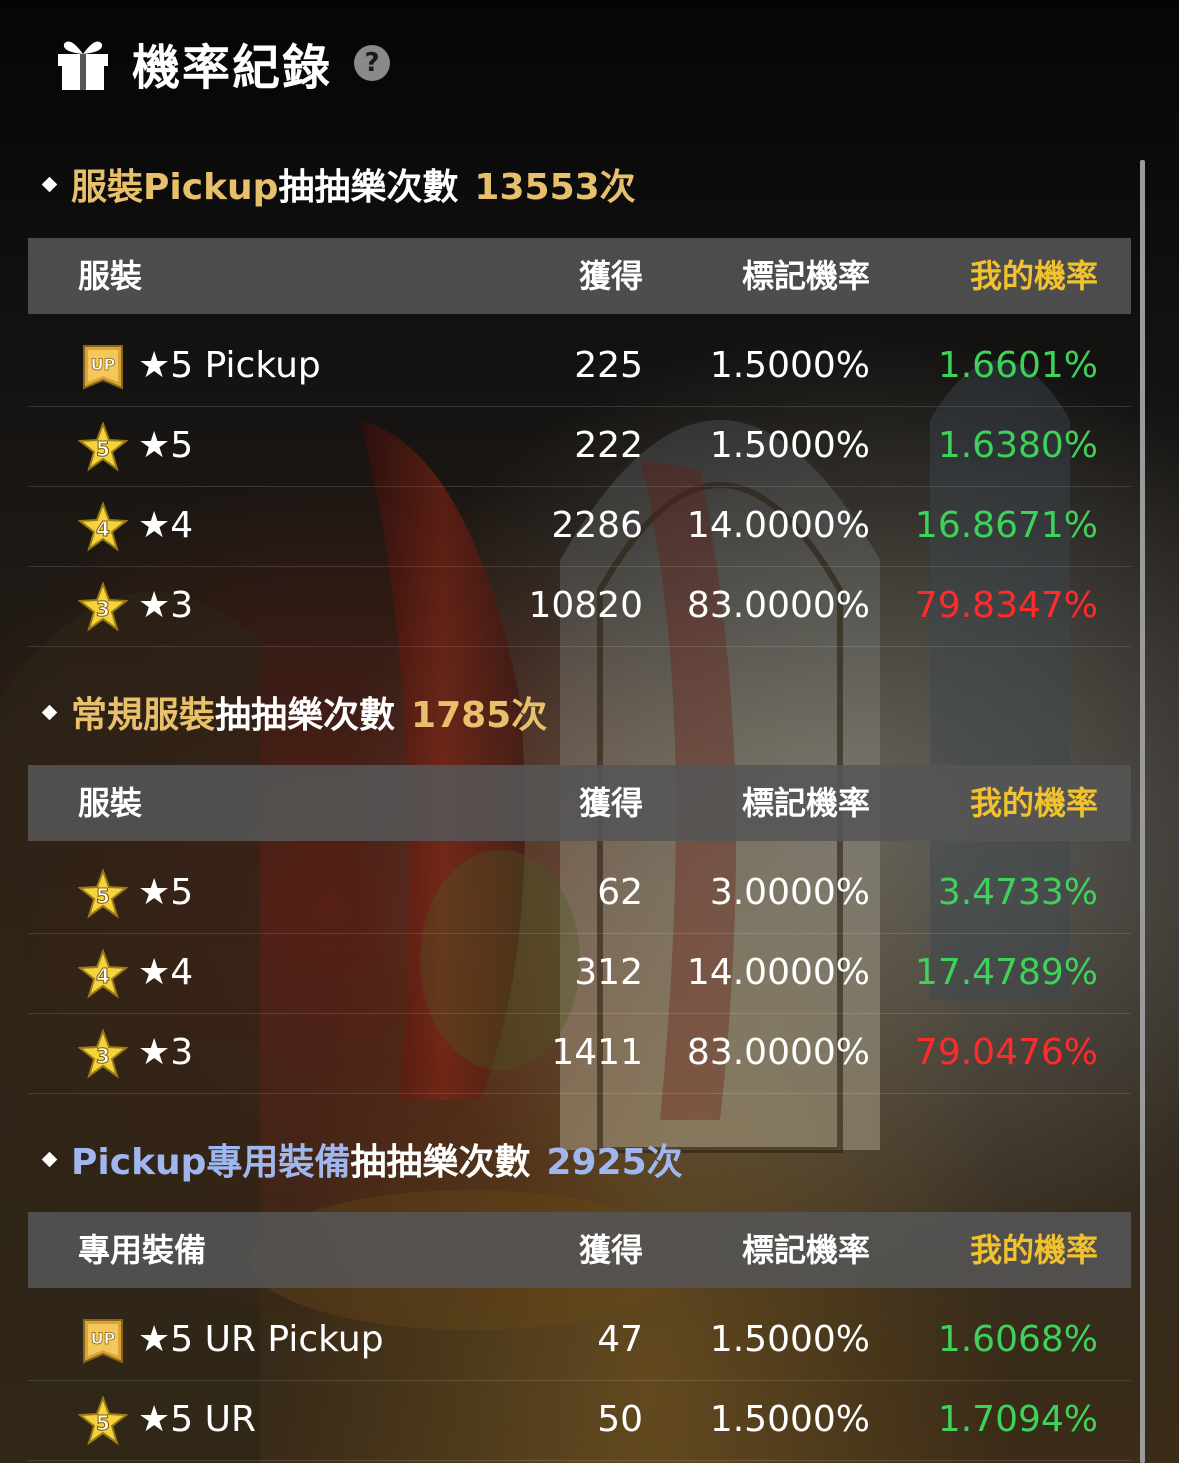  I want to click on obtained-count: 10820, so click(585, 605).